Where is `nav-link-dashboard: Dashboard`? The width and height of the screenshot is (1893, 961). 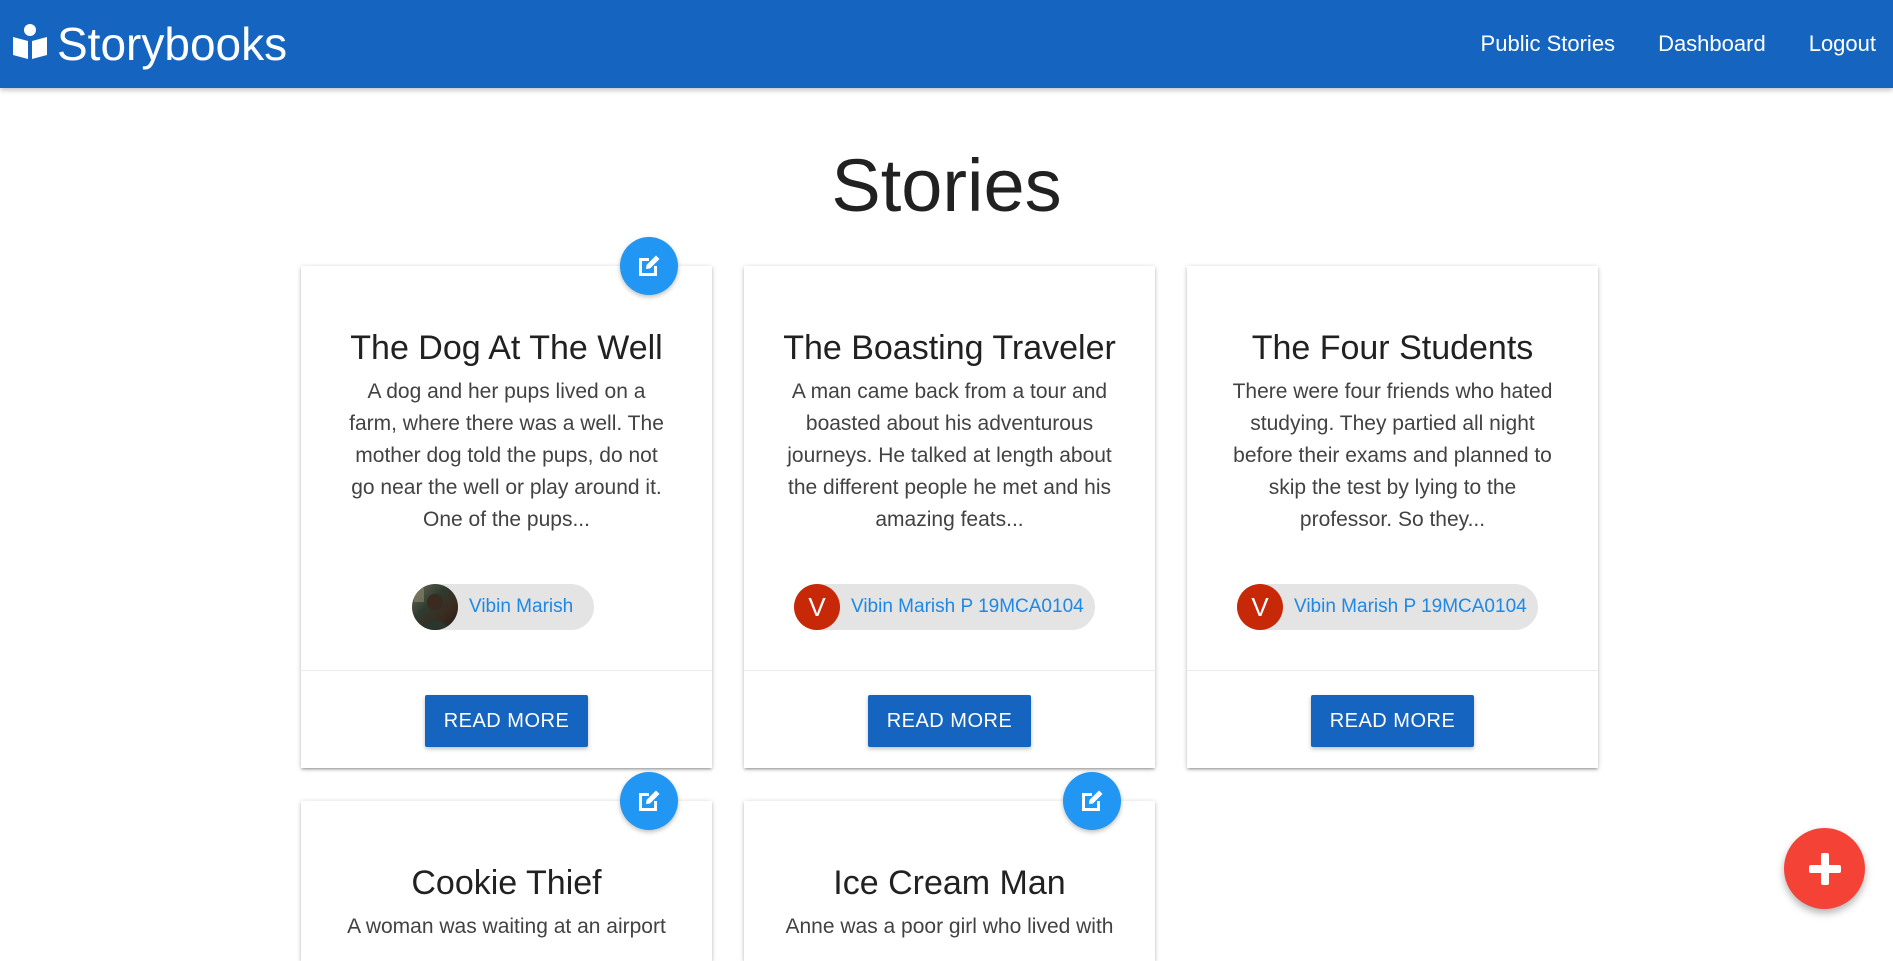
nav-link-dashboard: Dashboard is located at coordinates (1712, 44).